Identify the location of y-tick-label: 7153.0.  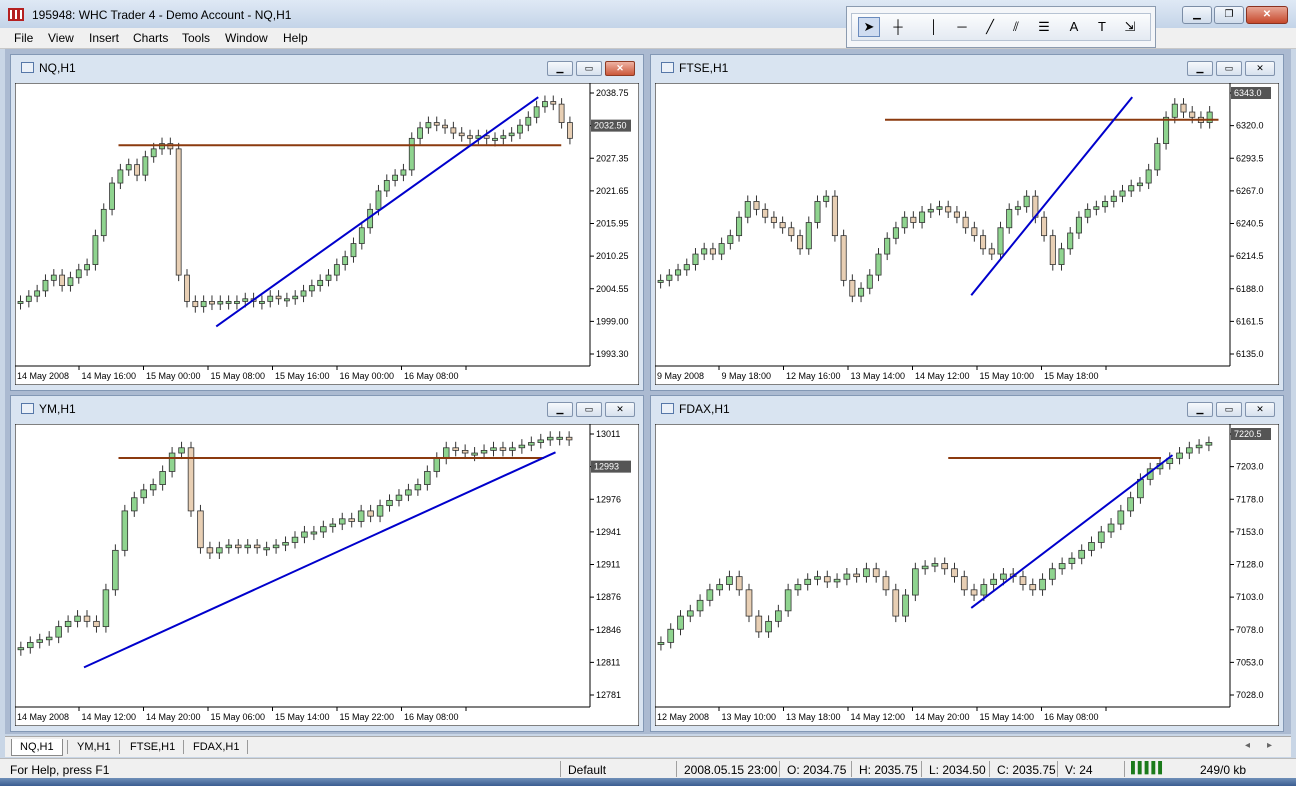
(1250, 532).